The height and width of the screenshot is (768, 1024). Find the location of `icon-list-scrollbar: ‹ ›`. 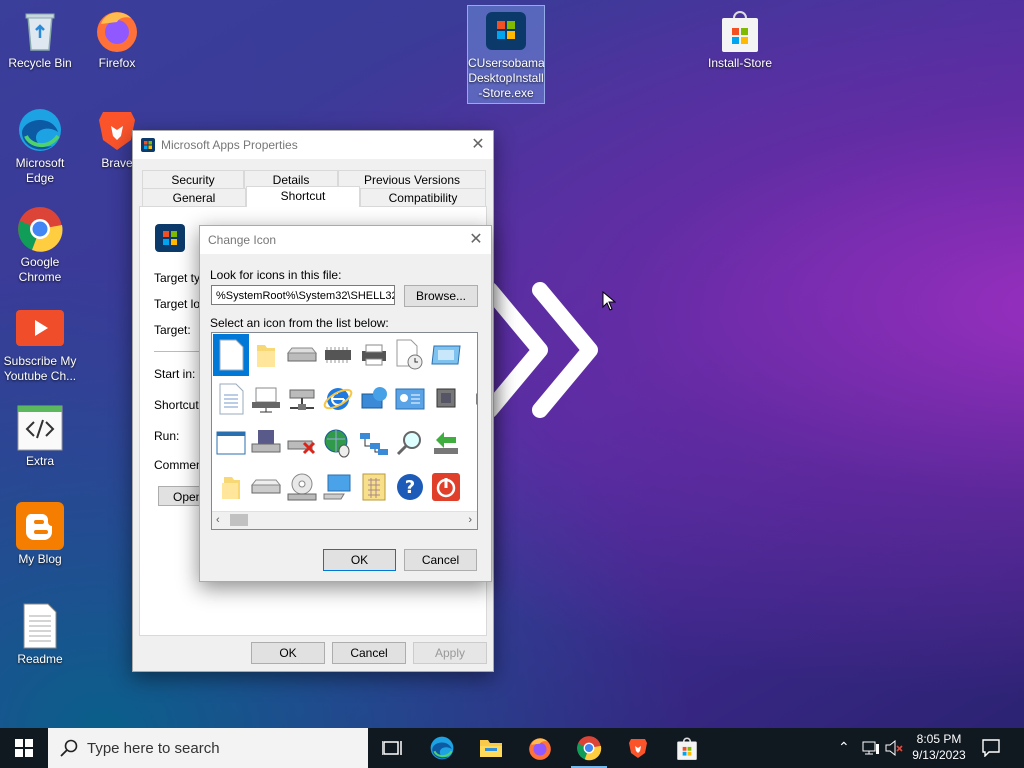

icon-list-scrollbar: ‹ › is located at coordinates (344, 520).